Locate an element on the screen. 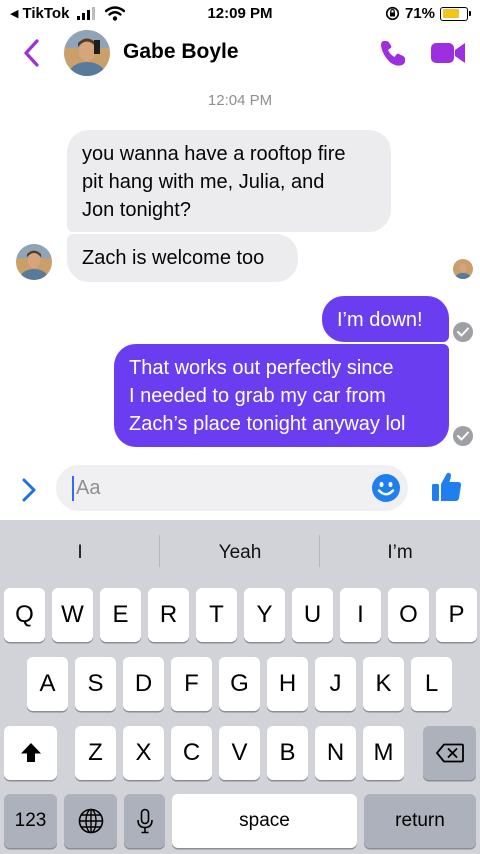  key-k: K is located at coordinates (383, 684).